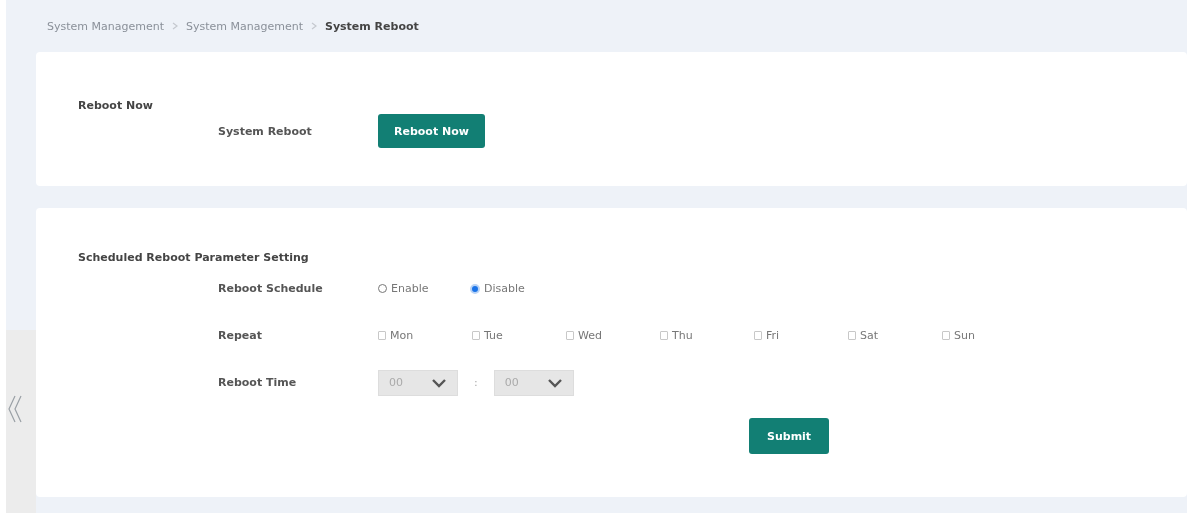 The image size is (1187, 513). What do you see at coordinates (504, 288) in the screenshot?
I see `radio-label: Disable` at bounding box center [504, 288].